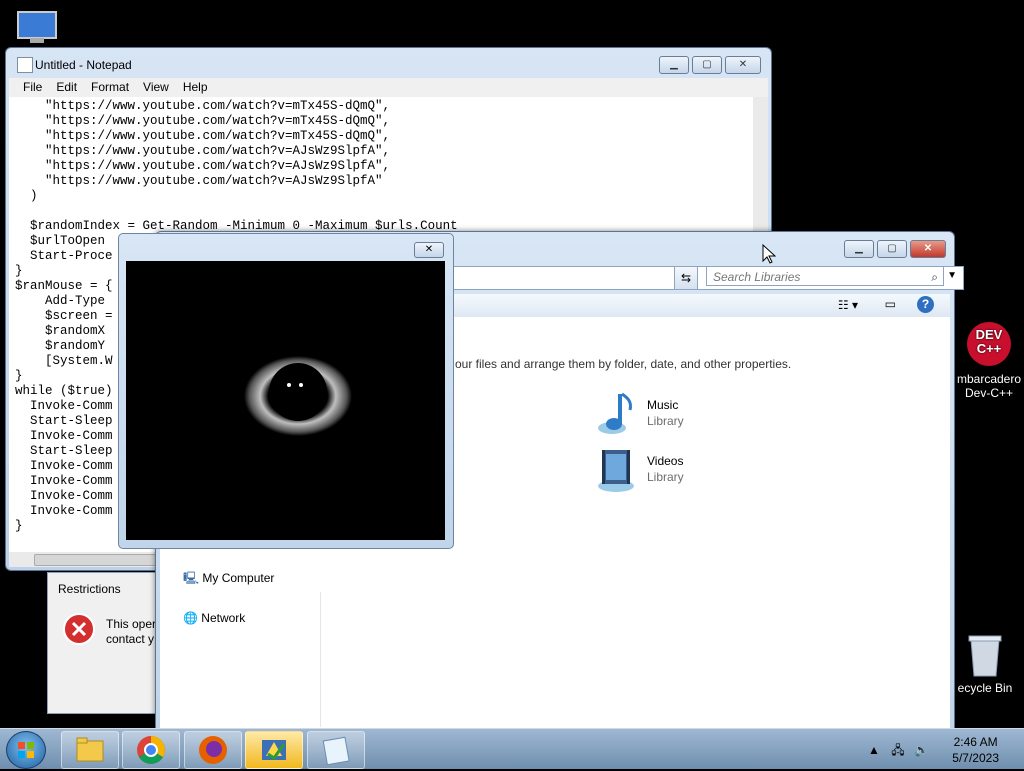  I want to click on refresh-button: ⇆, so click(686, 278).